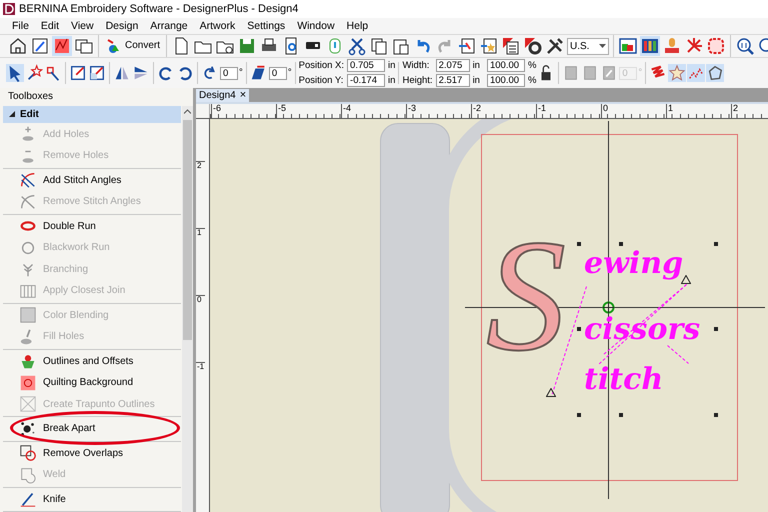 The width and height of the screenshot is (768, 512). Describe the element at coordinates (28, 475) in the screenshot. I see `weld-shapes-icon` at that location.